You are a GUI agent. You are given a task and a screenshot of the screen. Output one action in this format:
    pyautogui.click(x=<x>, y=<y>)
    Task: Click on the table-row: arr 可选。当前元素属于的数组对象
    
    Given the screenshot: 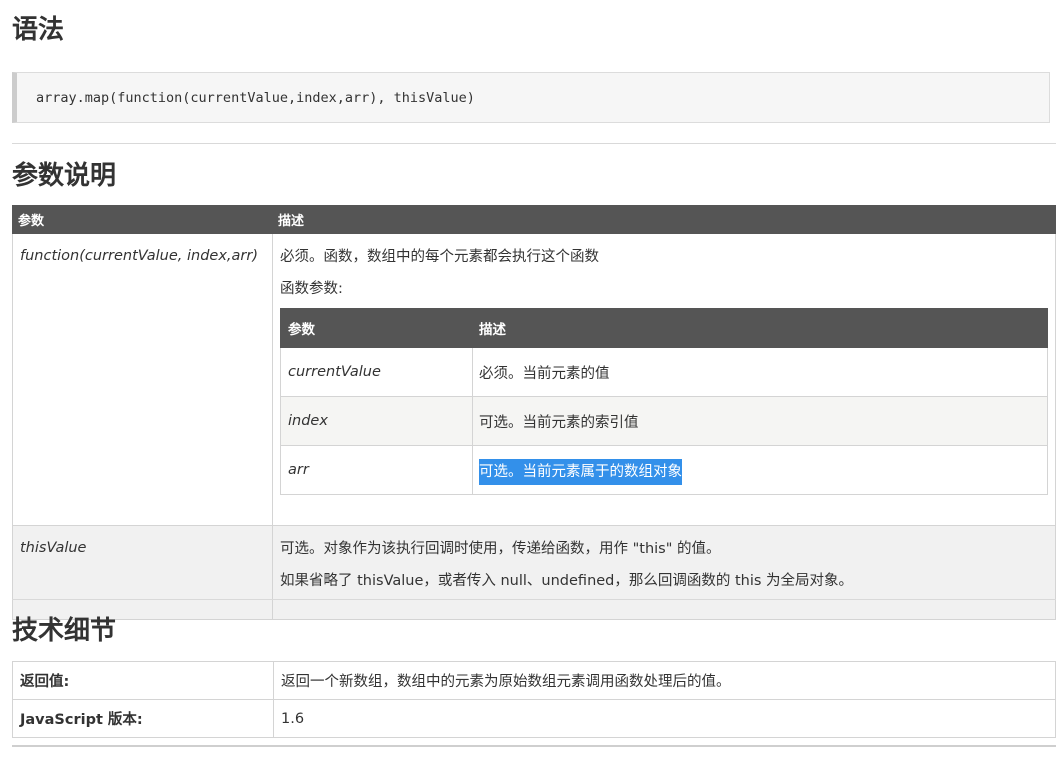 What is the action you would take?
    pyautogui.click(x=664, y=470)
    